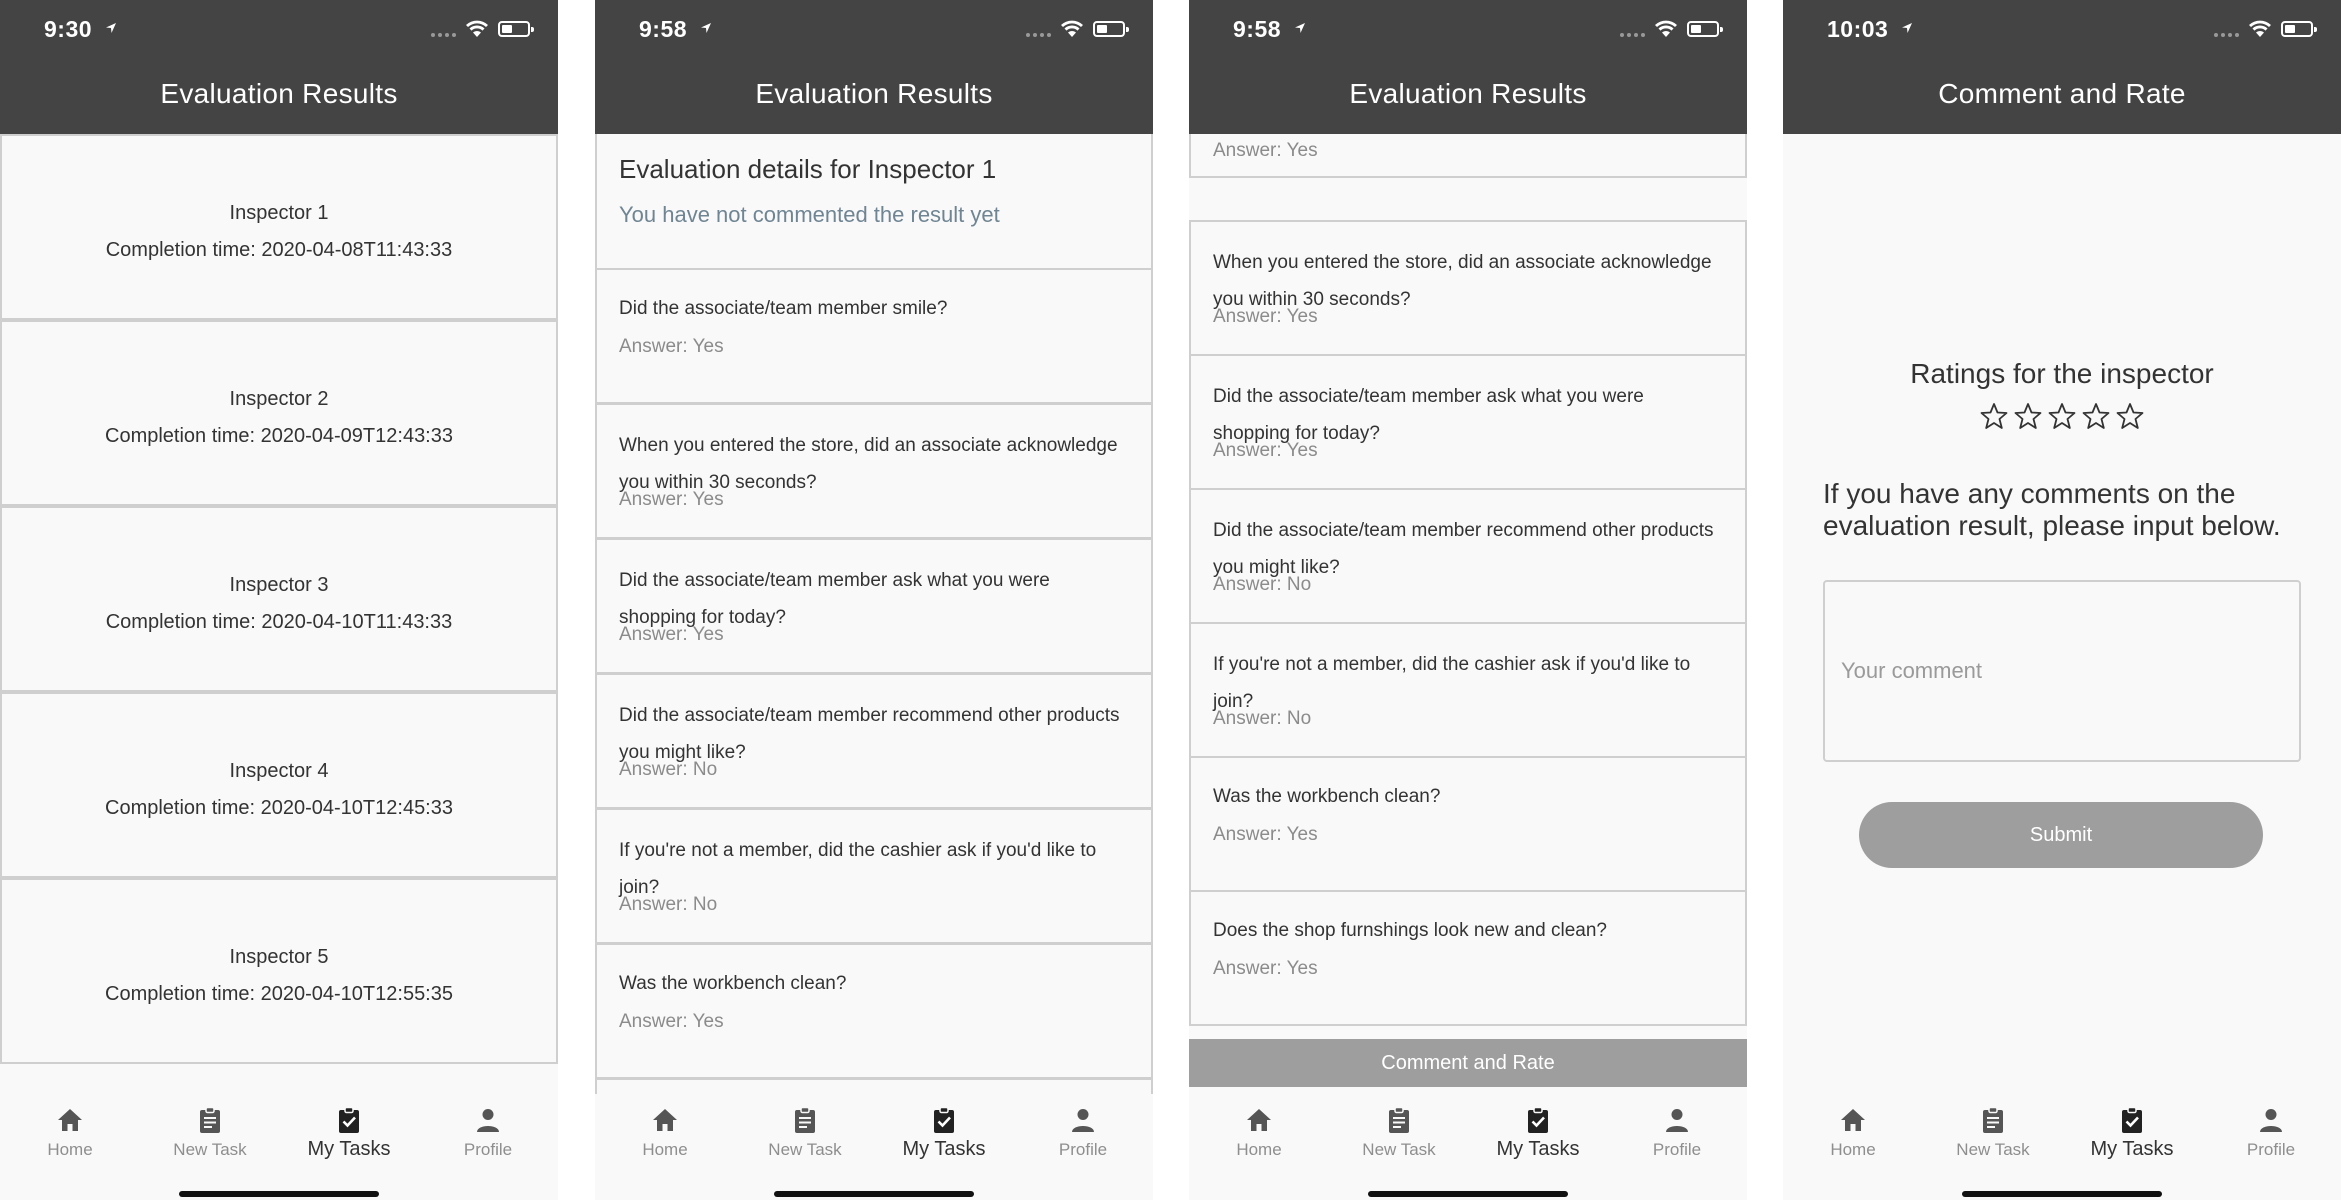  Describe the element at coordinates (2226, 29) in the screenshot. I see `cellular-signal-icon` at that location.